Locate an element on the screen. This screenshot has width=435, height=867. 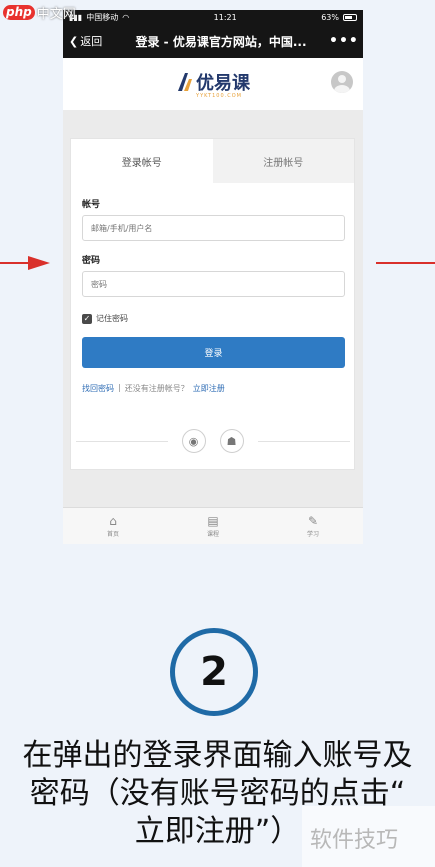
tabbar-item-courses: ▤ 课程 is located at coordinates (213, 526).